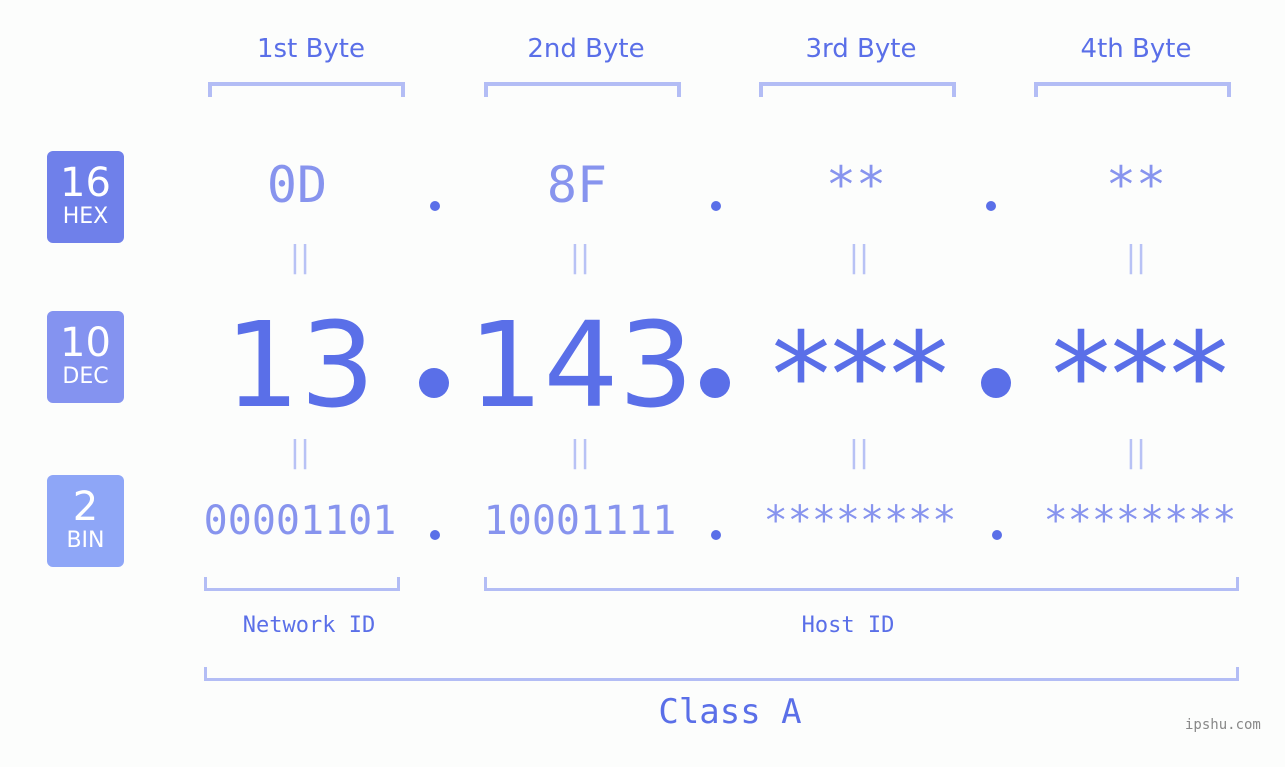 This screenshot has height=767, width=1285. I want to click on bin-byte-3: ********, so click(860, 521).